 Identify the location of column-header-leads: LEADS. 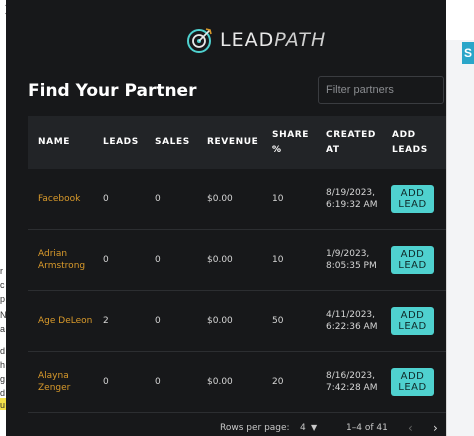
(125, 142).